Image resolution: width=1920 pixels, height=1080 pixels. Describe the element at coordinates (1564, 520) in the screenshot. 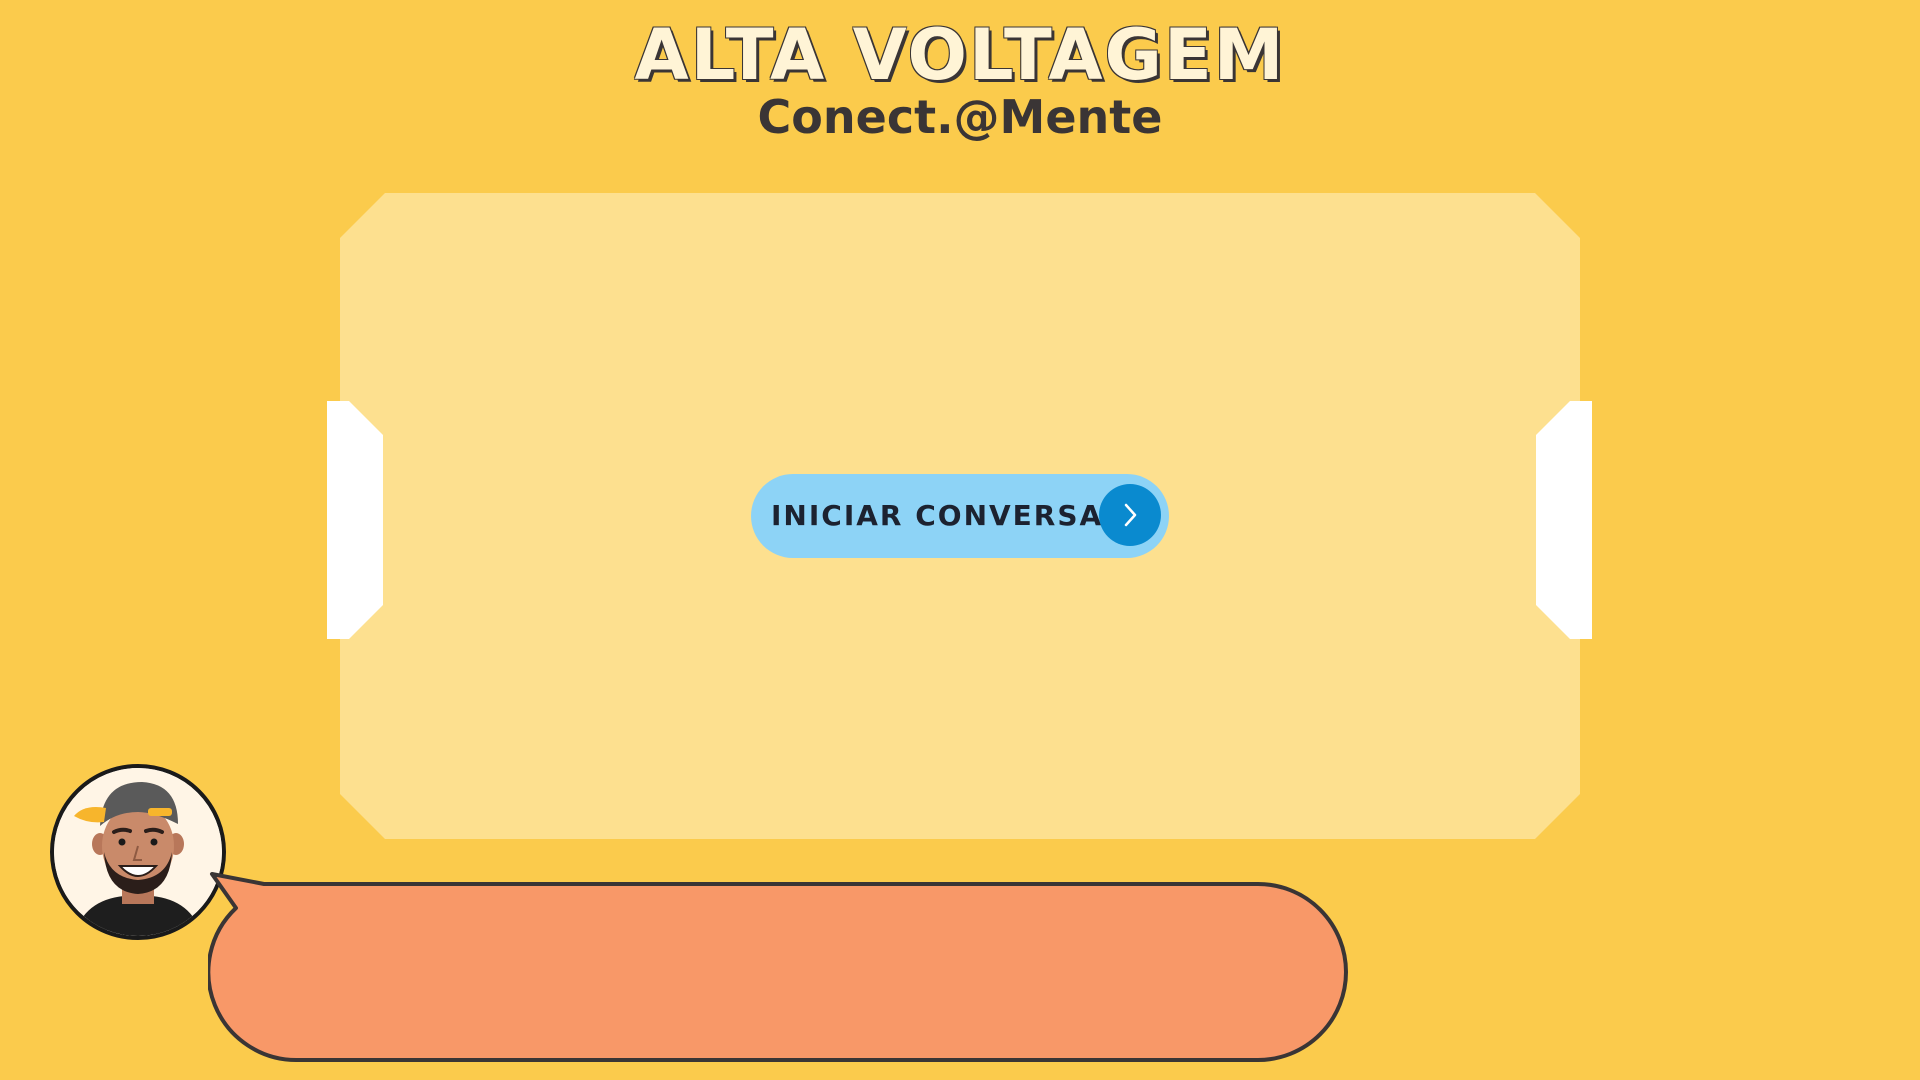

I see `panel-bracket-right` at that location.